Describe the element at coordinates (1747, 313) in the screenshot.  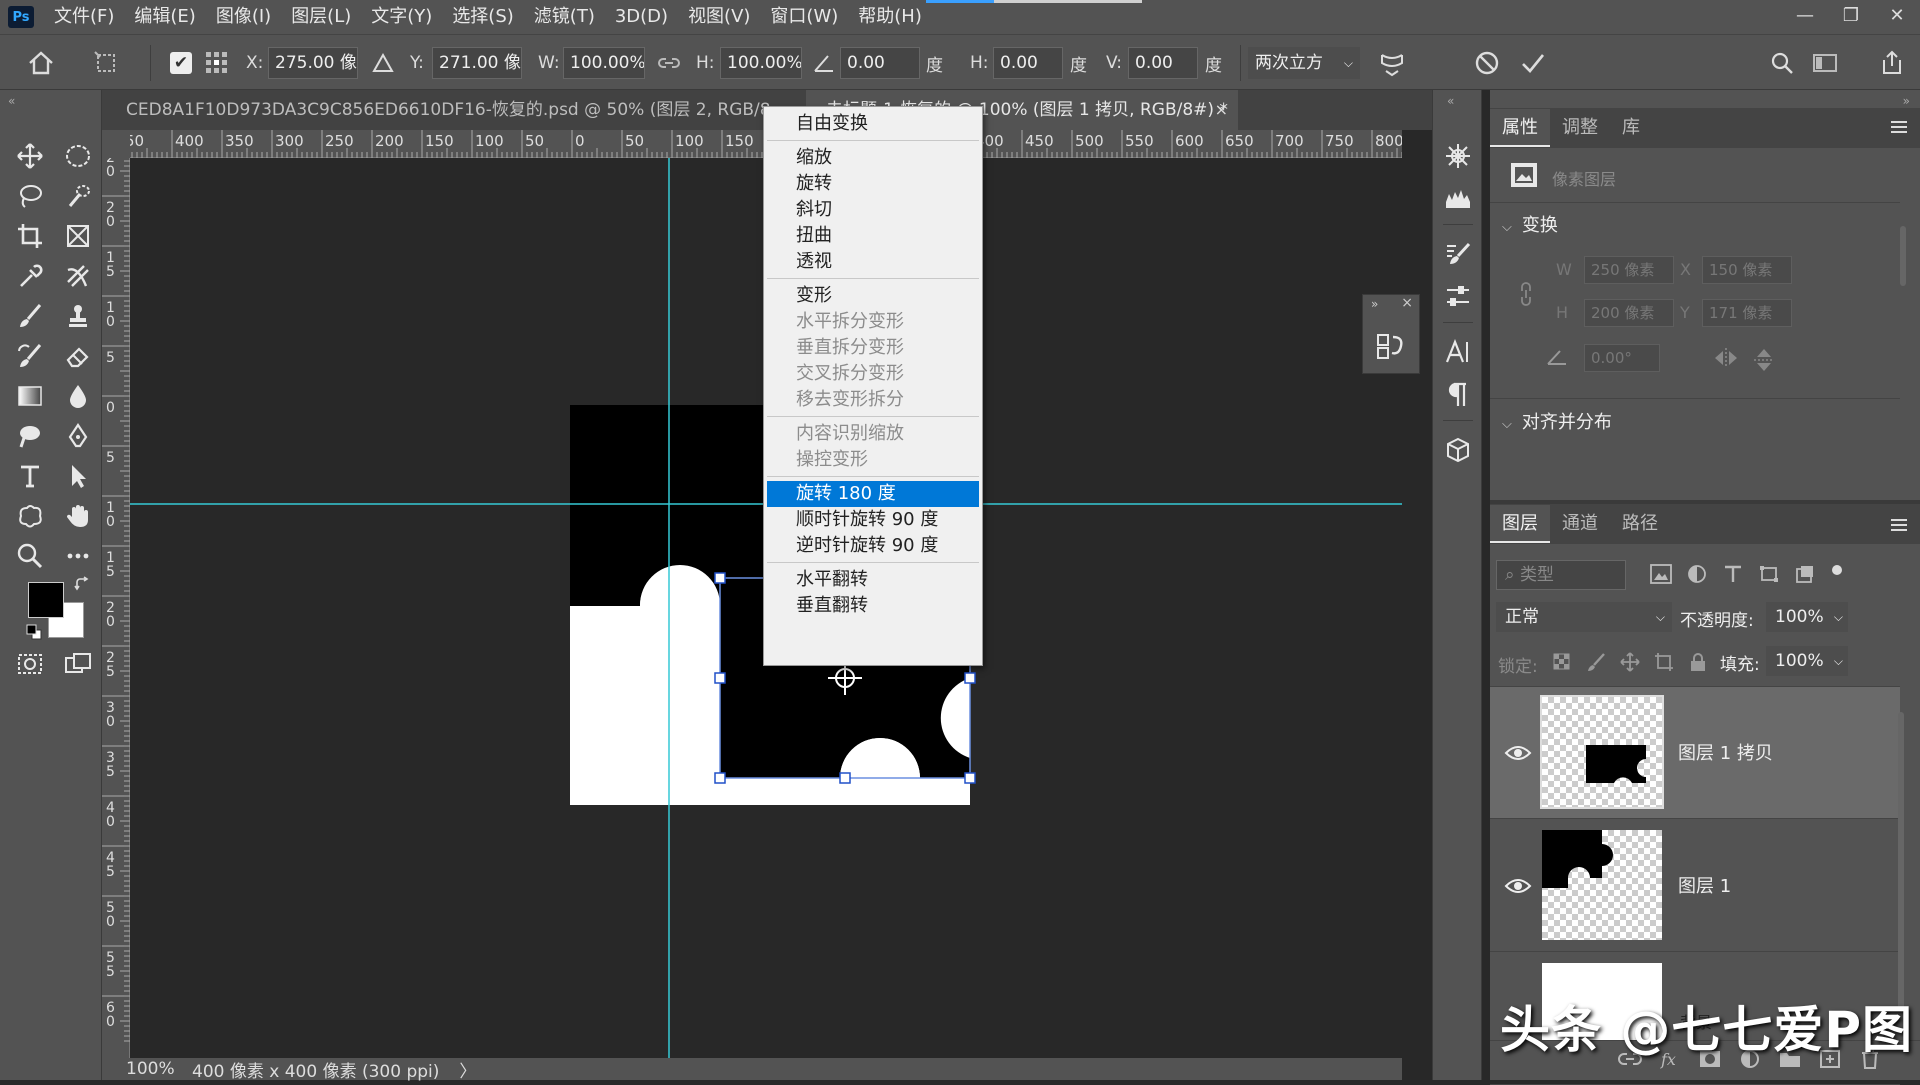
I see `prop-y-field: 171 像素` at that location.